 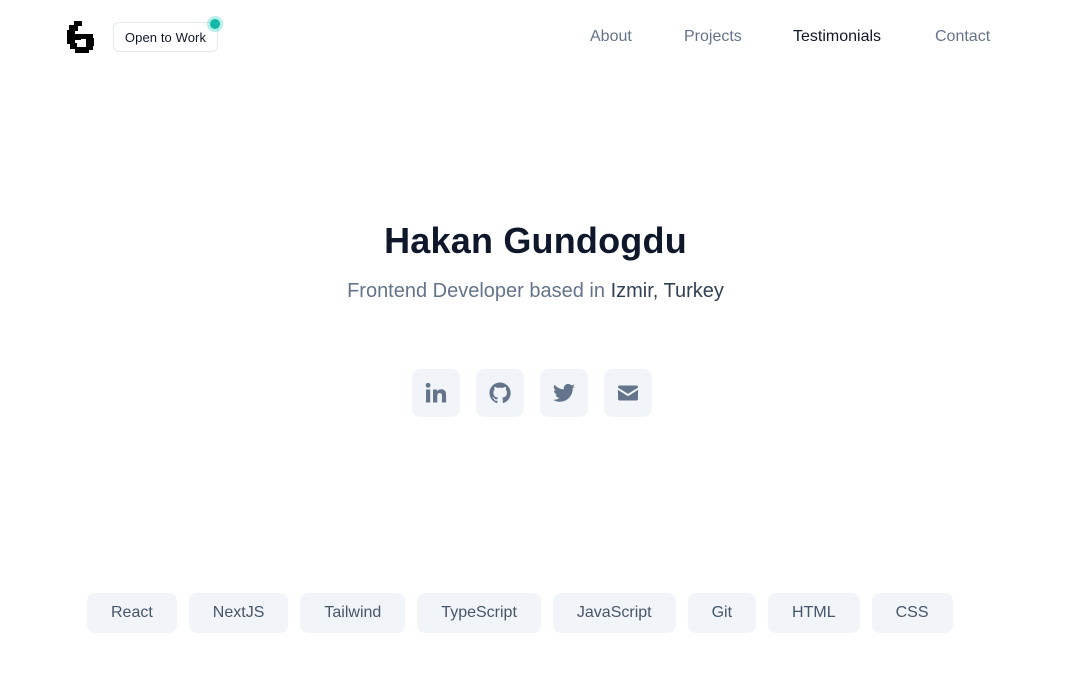 I want to click on nav-testimonials: Testimonials, so click(x=837, y=37).